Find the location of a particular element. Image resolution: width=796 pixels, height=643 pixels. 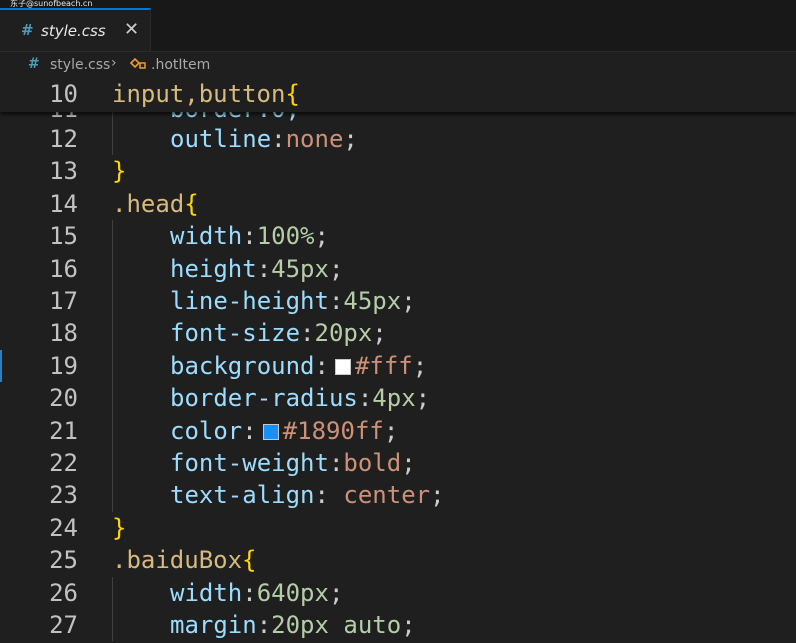

property: background is located at coordinates (242, 365).